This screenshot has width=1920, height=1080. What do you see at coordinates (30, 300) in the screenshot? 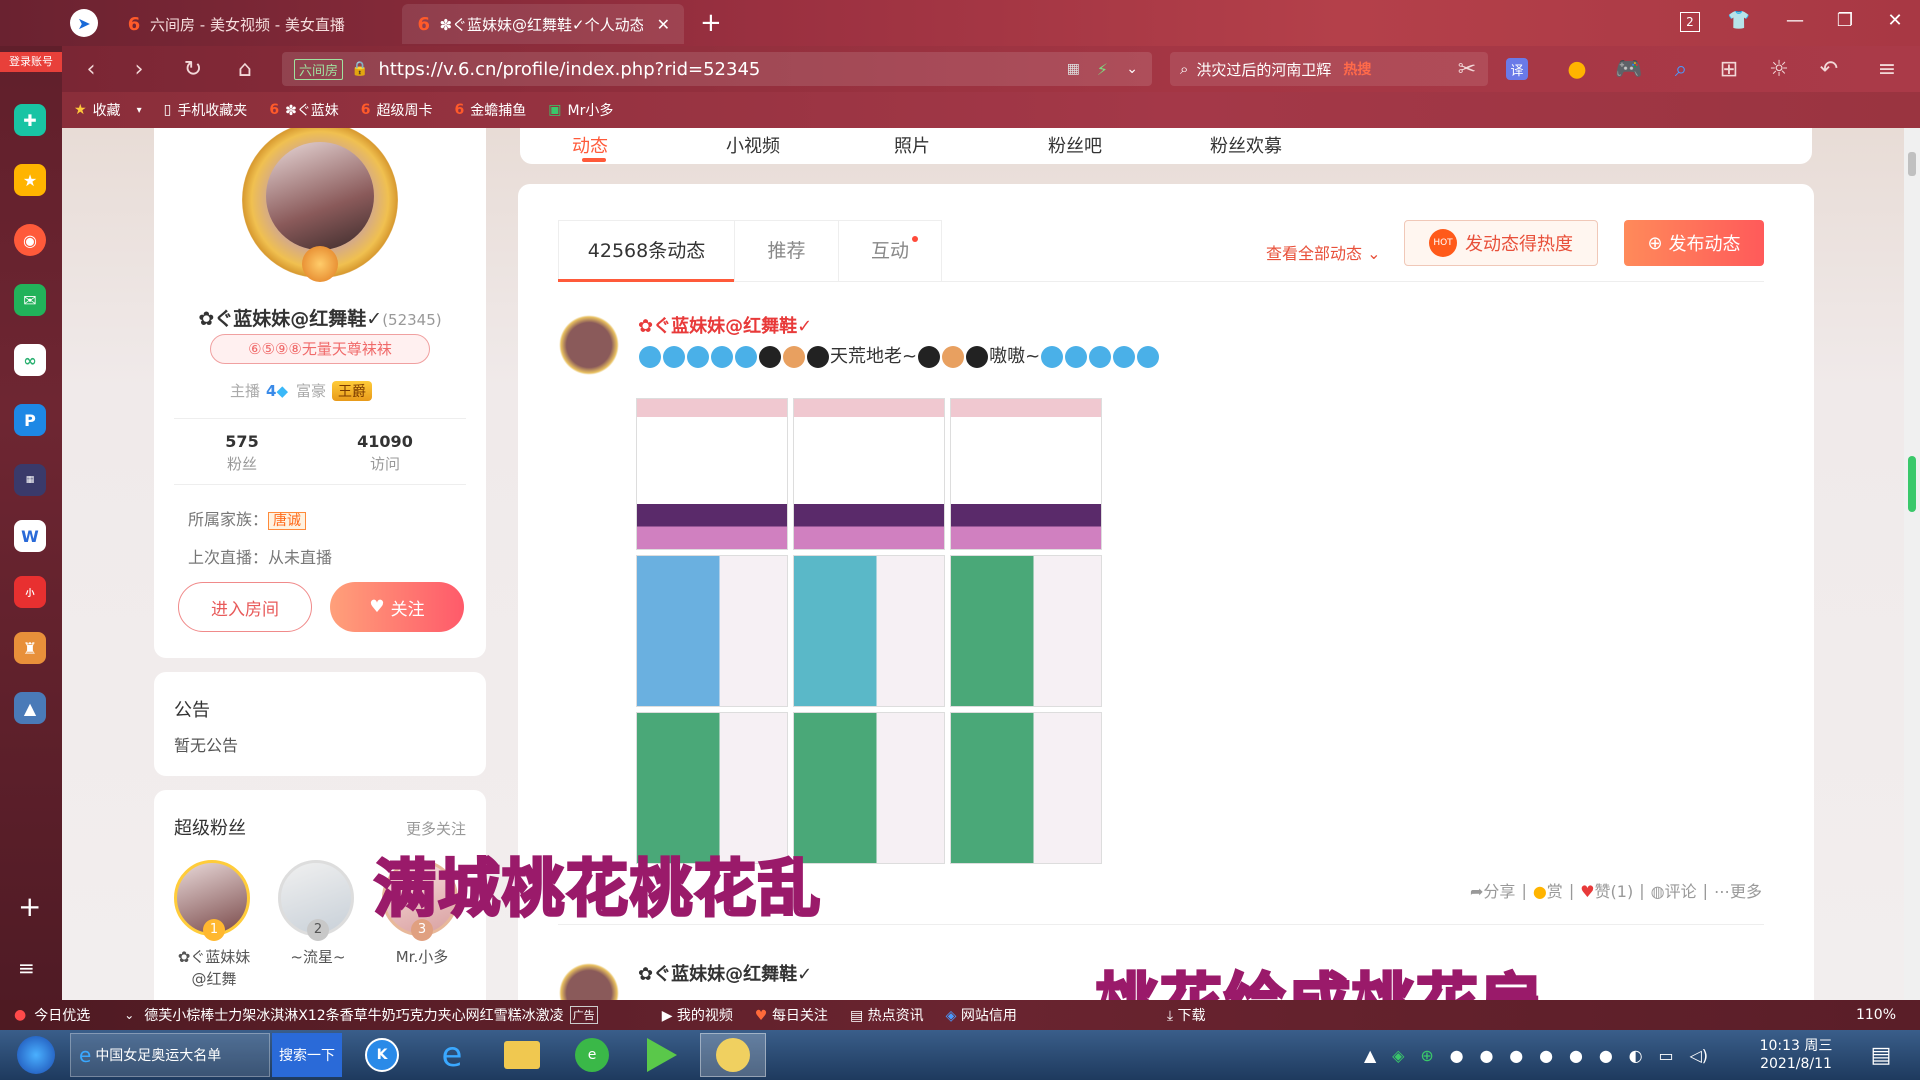
I see `mail-icon: ✉` at bounding box center [30, 300].